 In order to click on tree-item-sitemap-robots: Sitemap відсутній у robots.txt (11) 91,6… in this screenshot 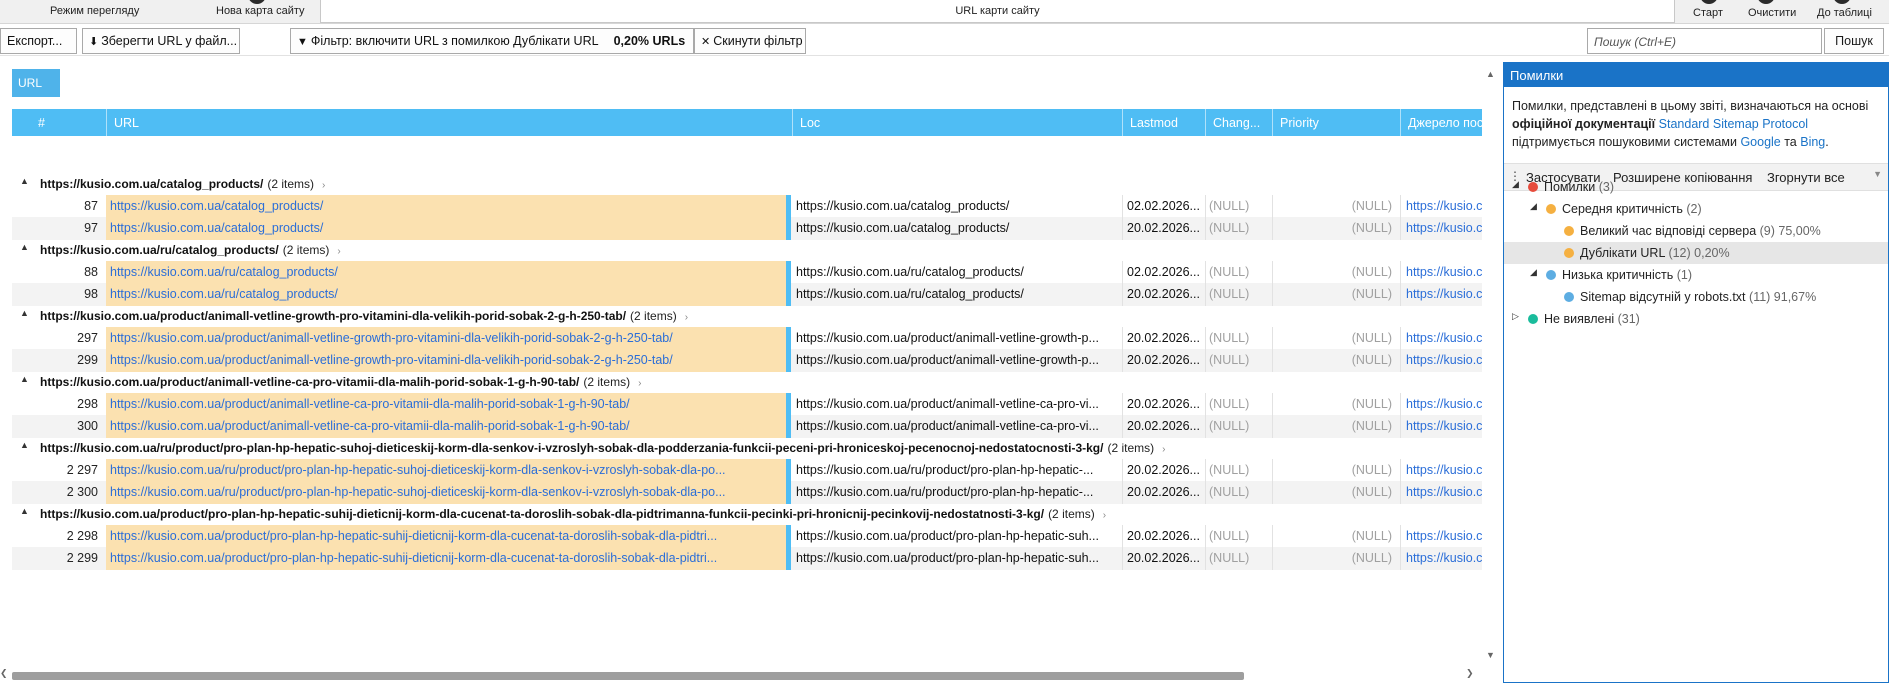, I will do `click(1696, 297)`.